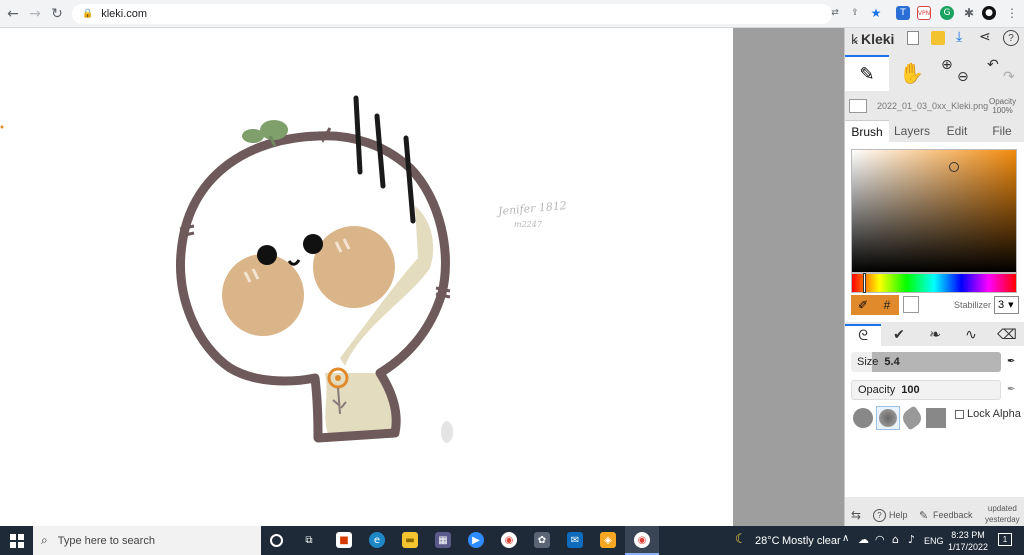 This screenshot has height=555, width=1024. Describe the element at coordinates (542, 540) in the screenshot. I see `paint-app-icon: ✿` at that location.